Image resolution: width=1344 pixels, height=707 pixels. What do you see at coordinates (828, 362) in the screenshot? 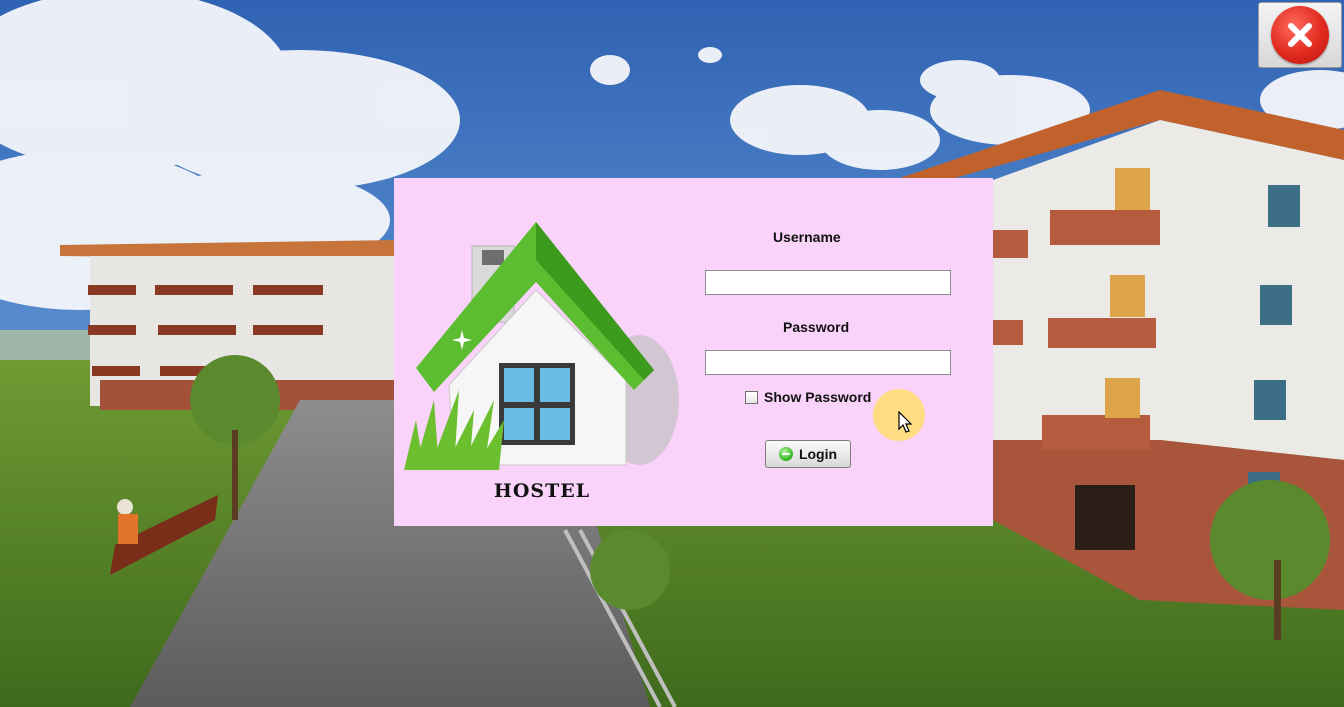
I see `password-field` at bounding box center [828, 362].